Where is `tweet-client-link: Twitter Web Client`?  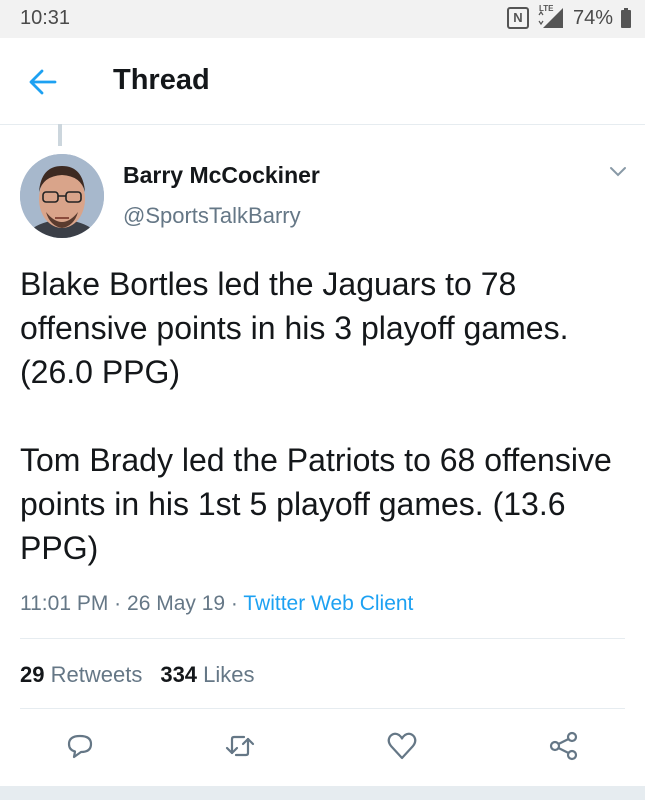 tweet-client-link: Twitter Web Client is located at coordinates (328, 603).